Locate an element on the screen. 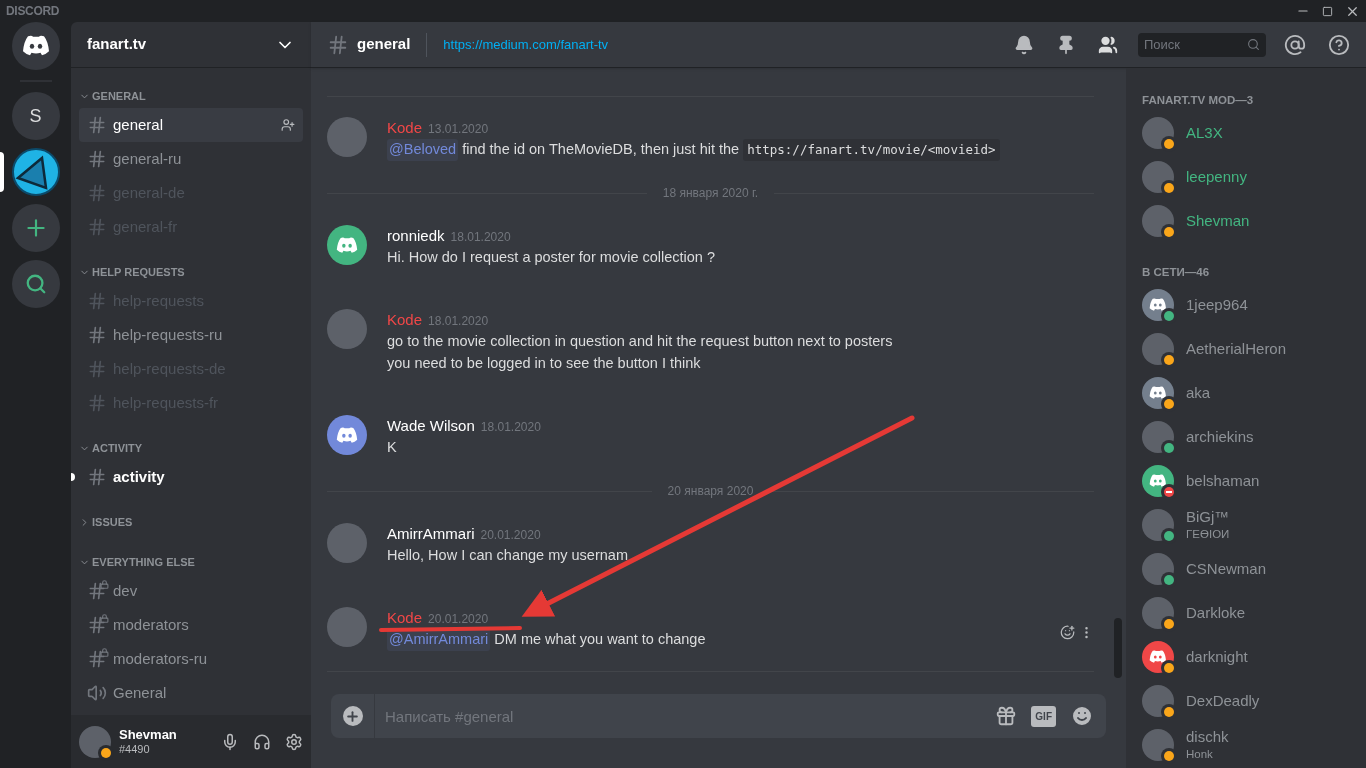 The image size is (1366, 768). author-name: Wade Wilson is located at coordinates (431, 426).